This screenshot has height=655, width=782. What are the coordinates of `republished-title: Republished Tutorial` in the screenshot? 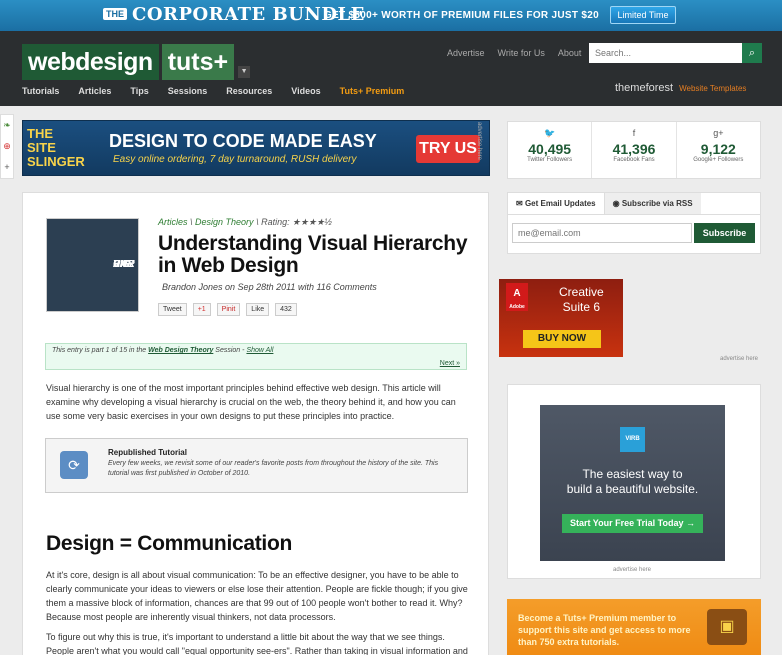 It's located at (147, 452).